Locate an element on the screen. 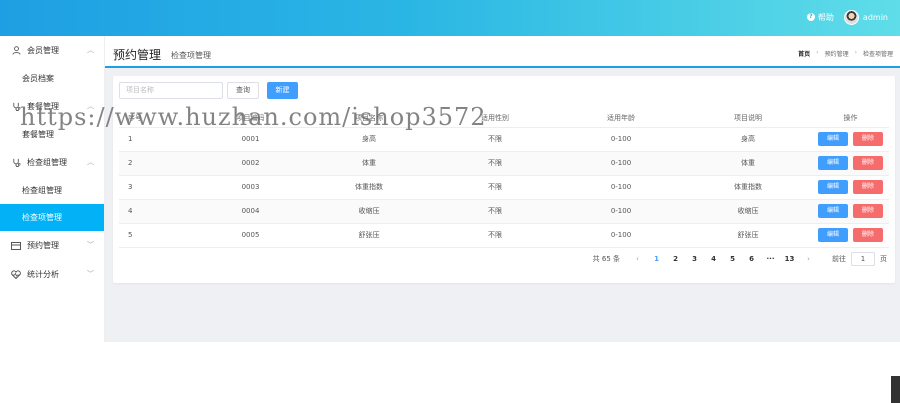 Image resolution: width=900 pixels, height=403 pixels. page-number: 2 is located at coordinates (675, 259).